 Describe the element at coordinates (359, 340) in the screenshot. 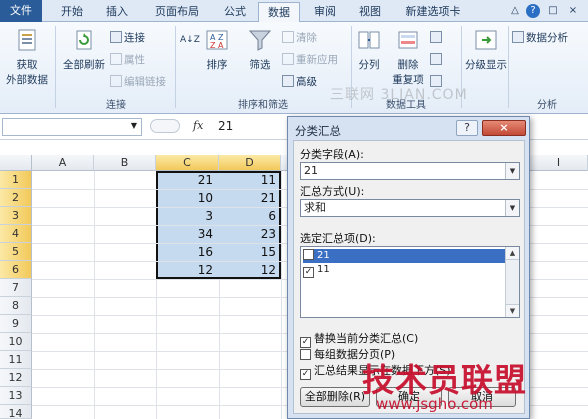

I see `replace-current-option: ✓ 替换当前分类汇总(C)` at that location.